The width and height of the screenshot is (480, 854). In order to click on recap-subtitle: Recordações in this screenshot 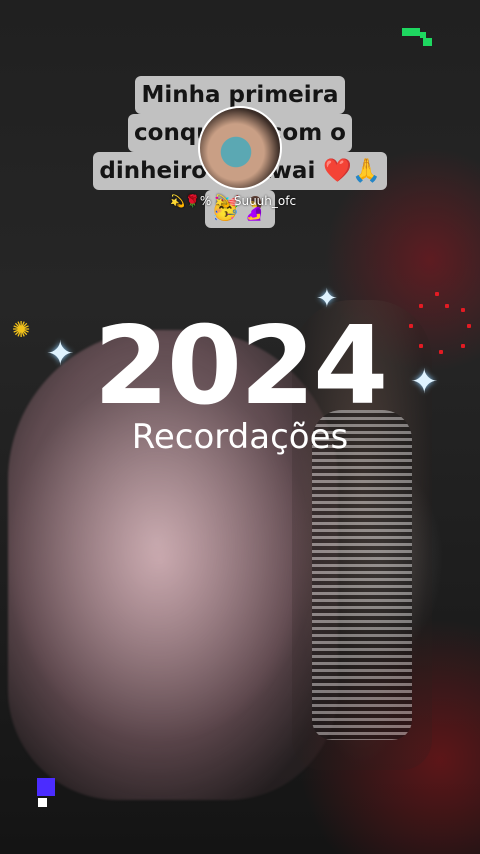, I will do `click(240, 437)`.